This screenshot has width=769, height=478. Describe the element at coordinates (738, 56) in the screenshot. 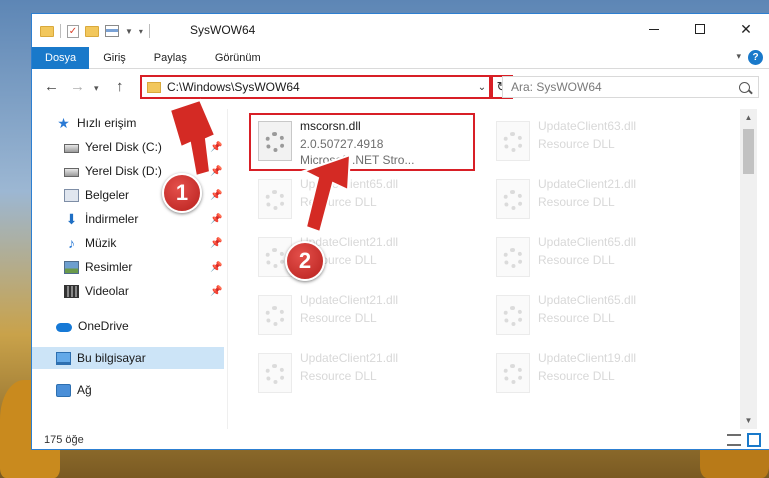

I see `expand-ribbon-icon: ▾` at that location.